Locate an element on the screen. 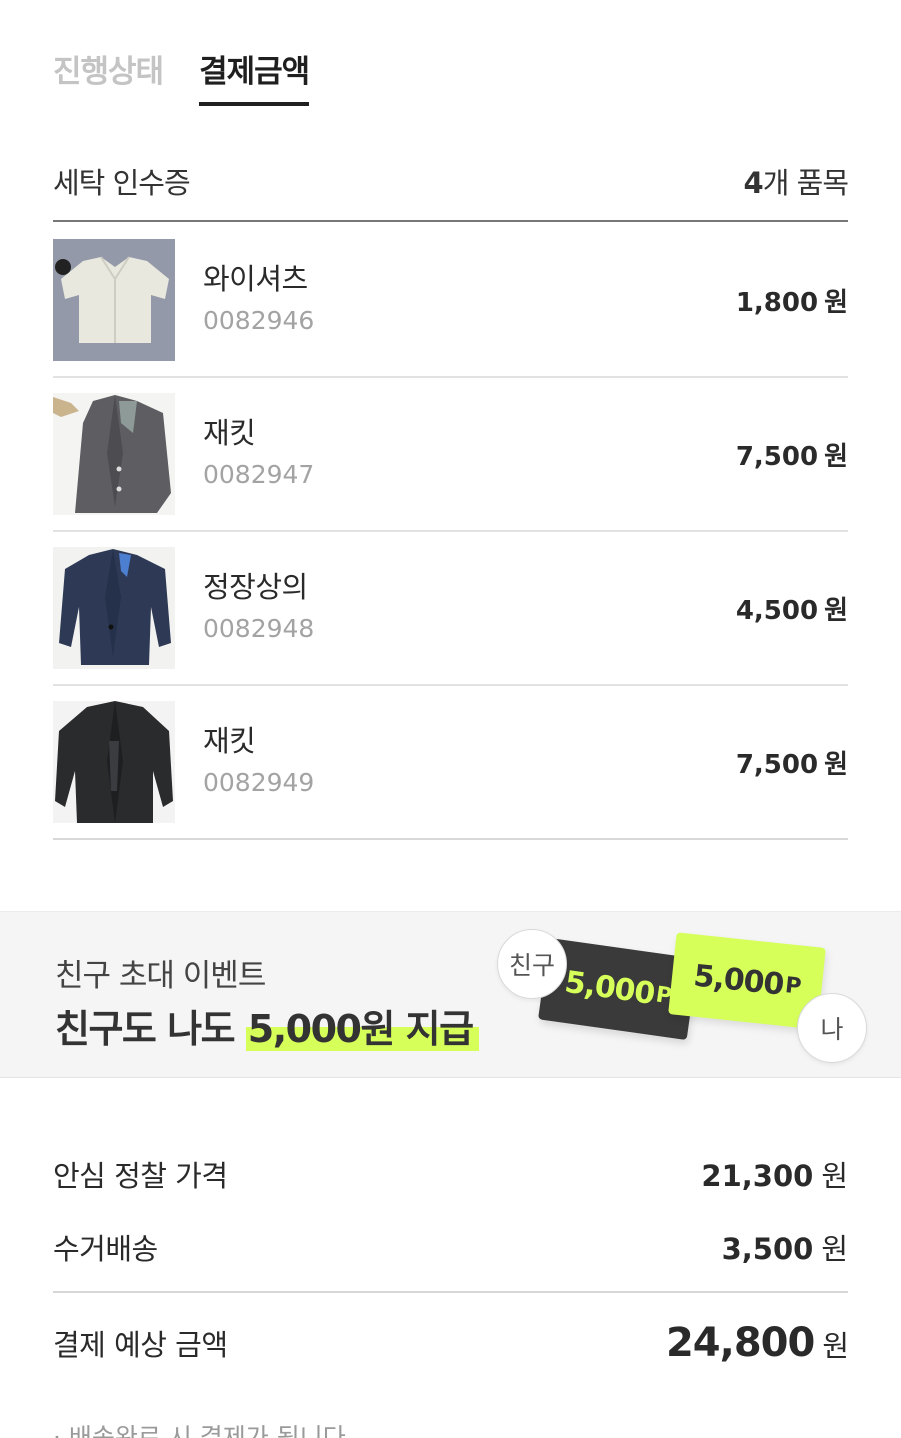 The height and width of the screenshot is (1438, 901). item-code: 0082946 is located at coordinates (259, 320).